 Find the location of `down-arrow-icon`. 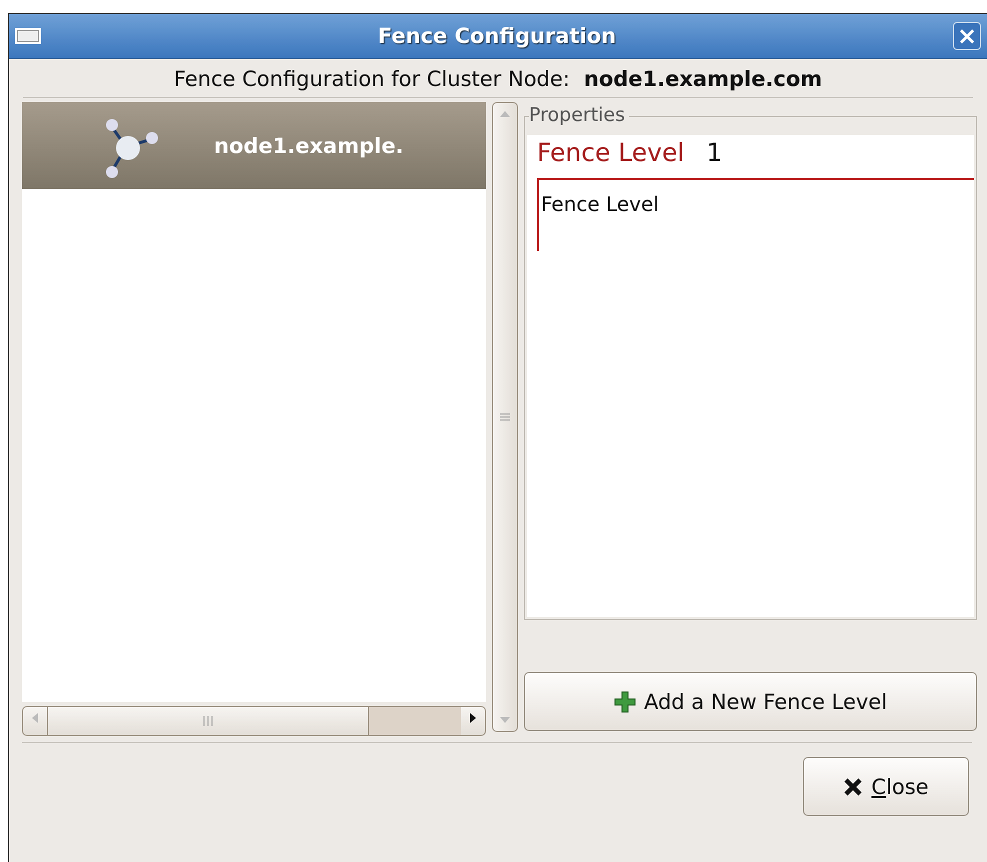

down-arrow-icon is located at coordinates (505, 720).